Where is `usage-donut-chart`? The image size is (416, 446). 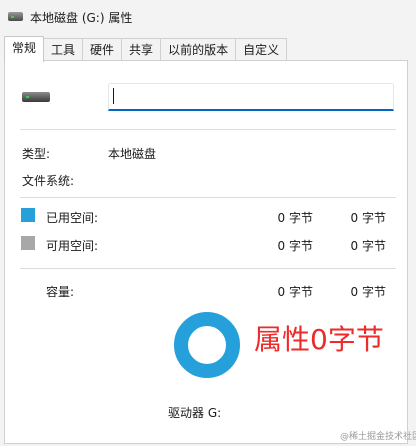
usage-donut-chart is located at coordinates (207, 345).